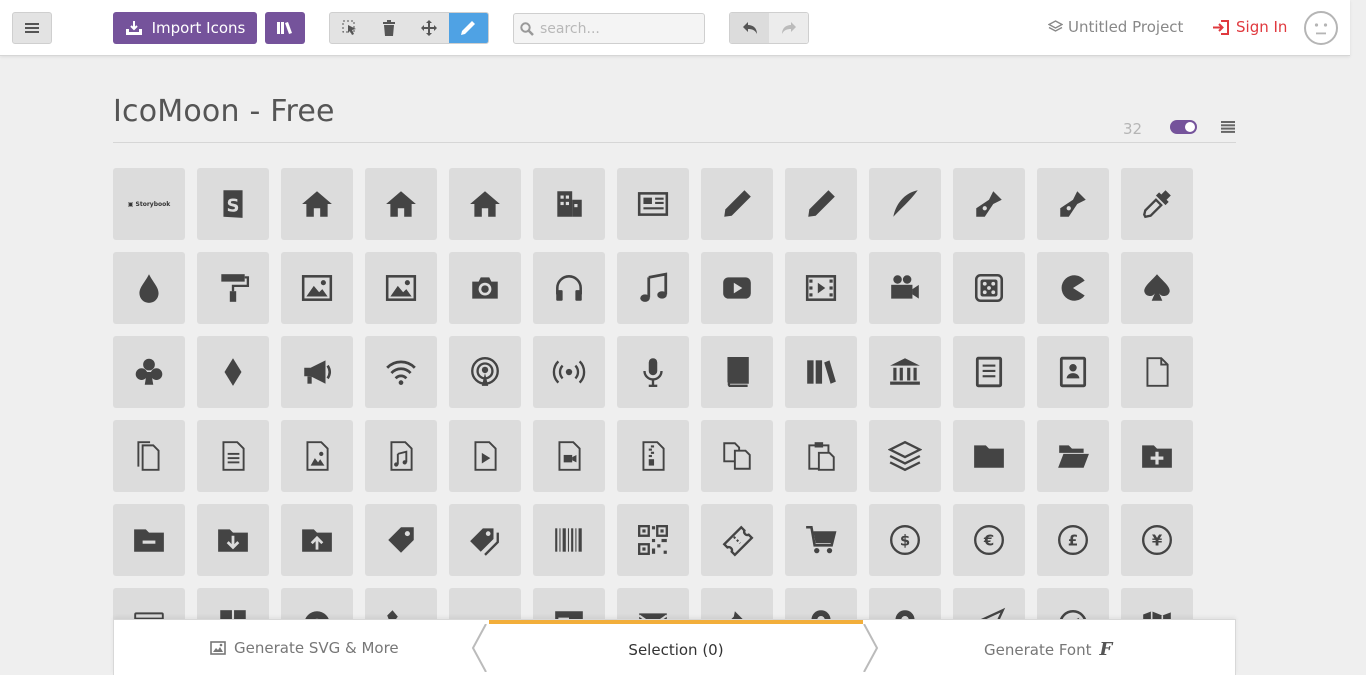  I want to click on paint-format-icon, so click(235, 288).